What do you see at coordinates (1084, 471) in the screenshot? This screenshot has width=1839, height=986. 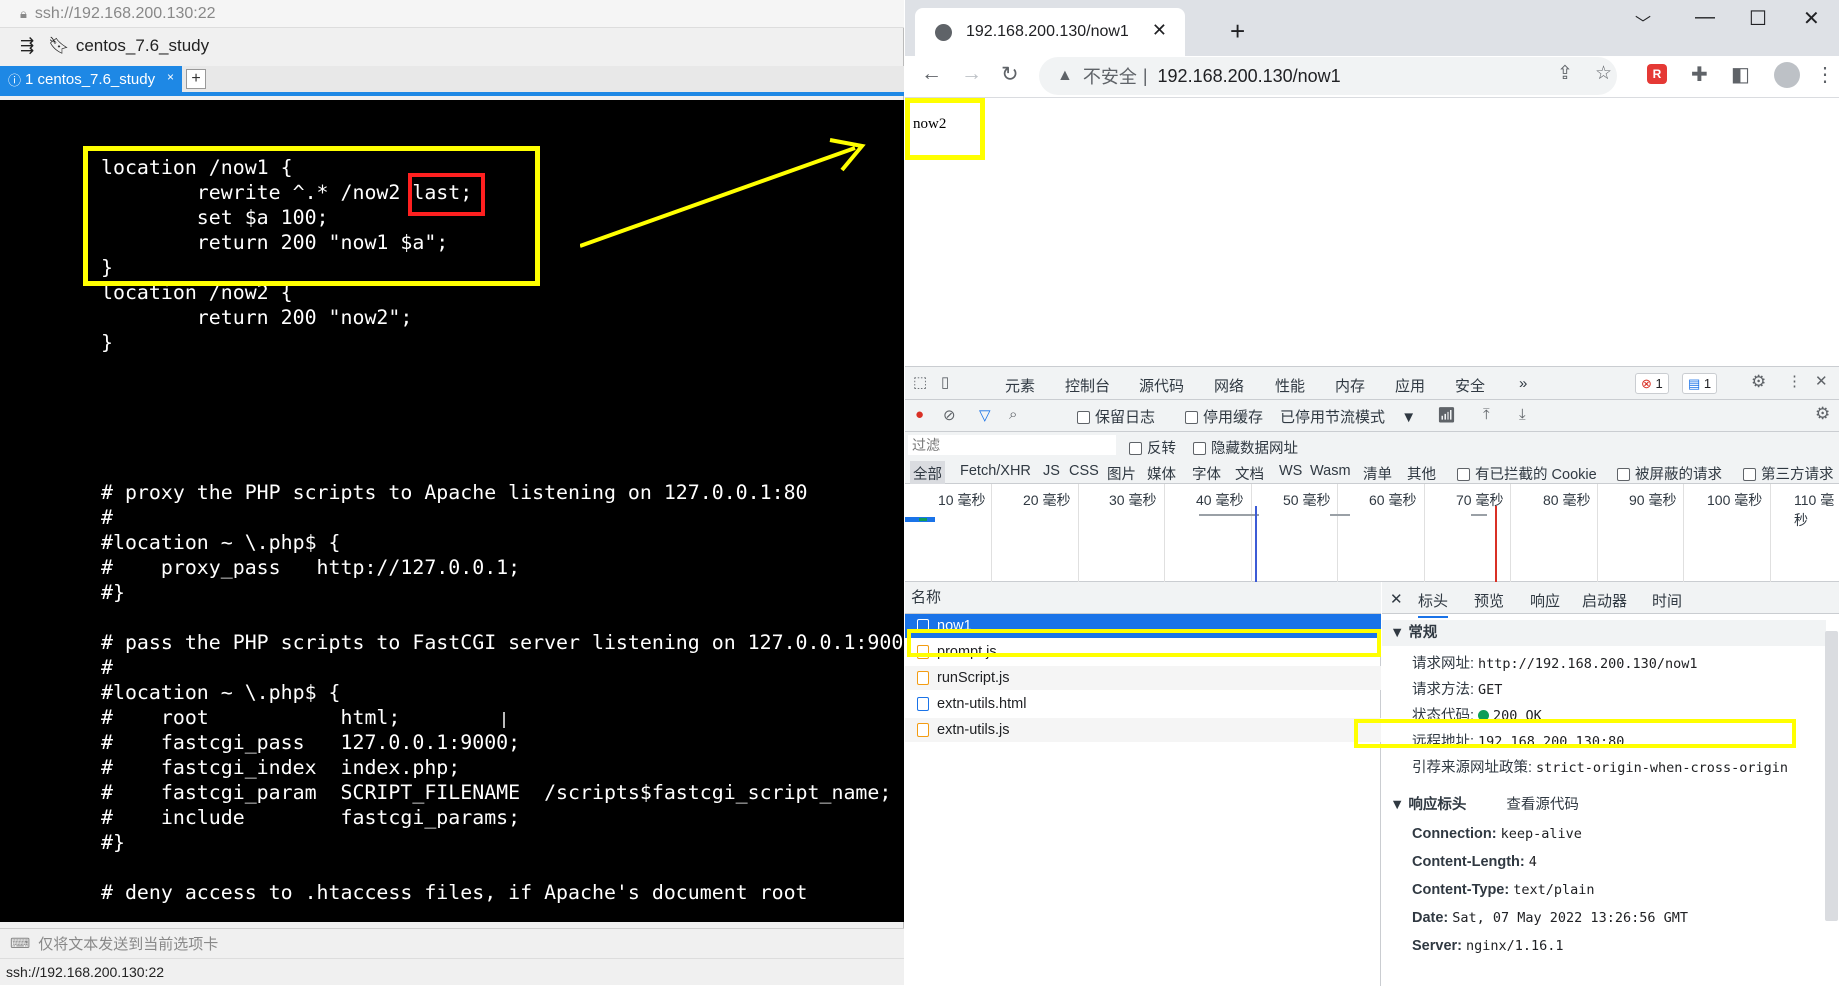 I see `filter-css: CSS` at bounding box center [1084, 471].